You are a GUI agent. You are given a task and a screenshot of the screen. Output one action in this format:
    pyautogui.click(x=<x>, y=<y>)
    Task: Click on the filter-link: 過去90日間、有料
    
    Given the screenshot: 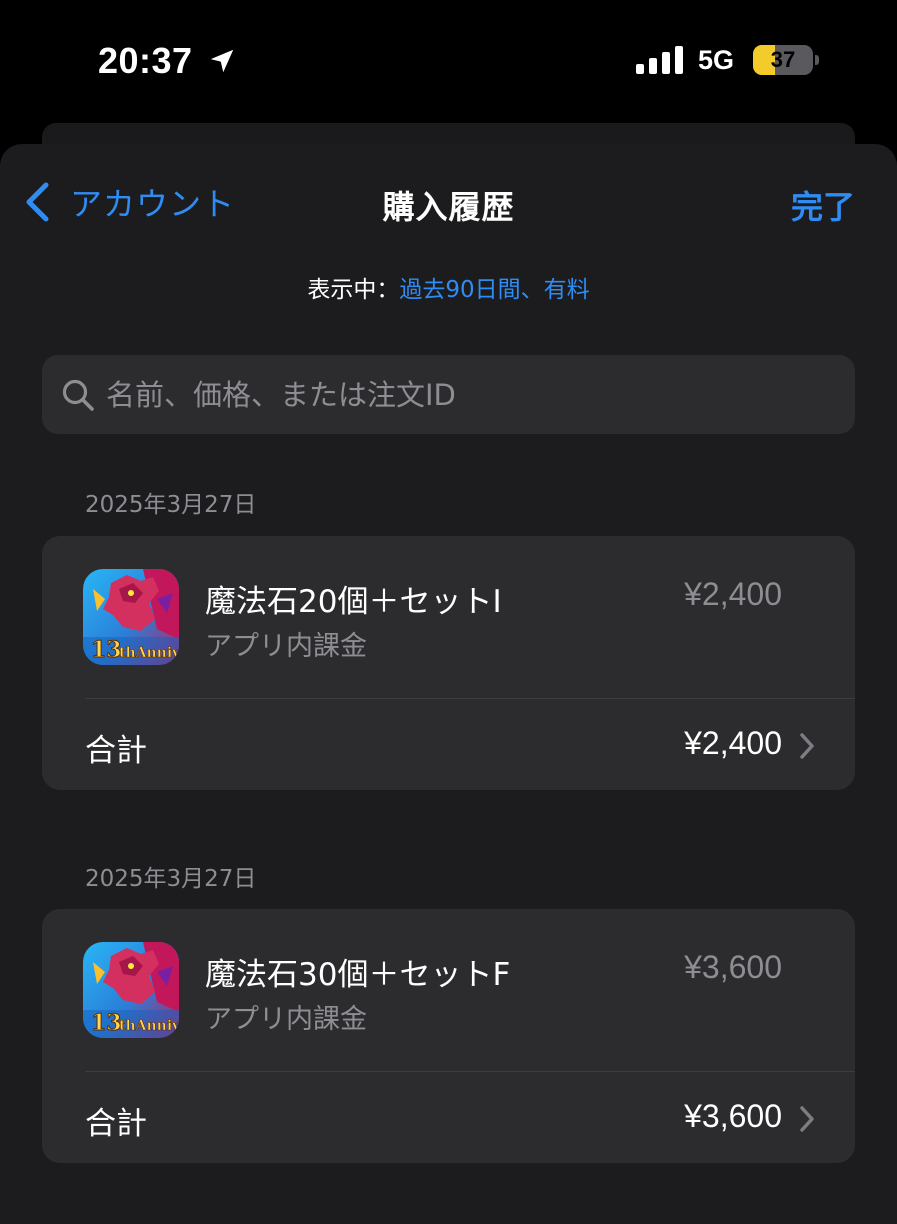 What is the action you would take?
    pyautogui.click(x=494, y=290)
    